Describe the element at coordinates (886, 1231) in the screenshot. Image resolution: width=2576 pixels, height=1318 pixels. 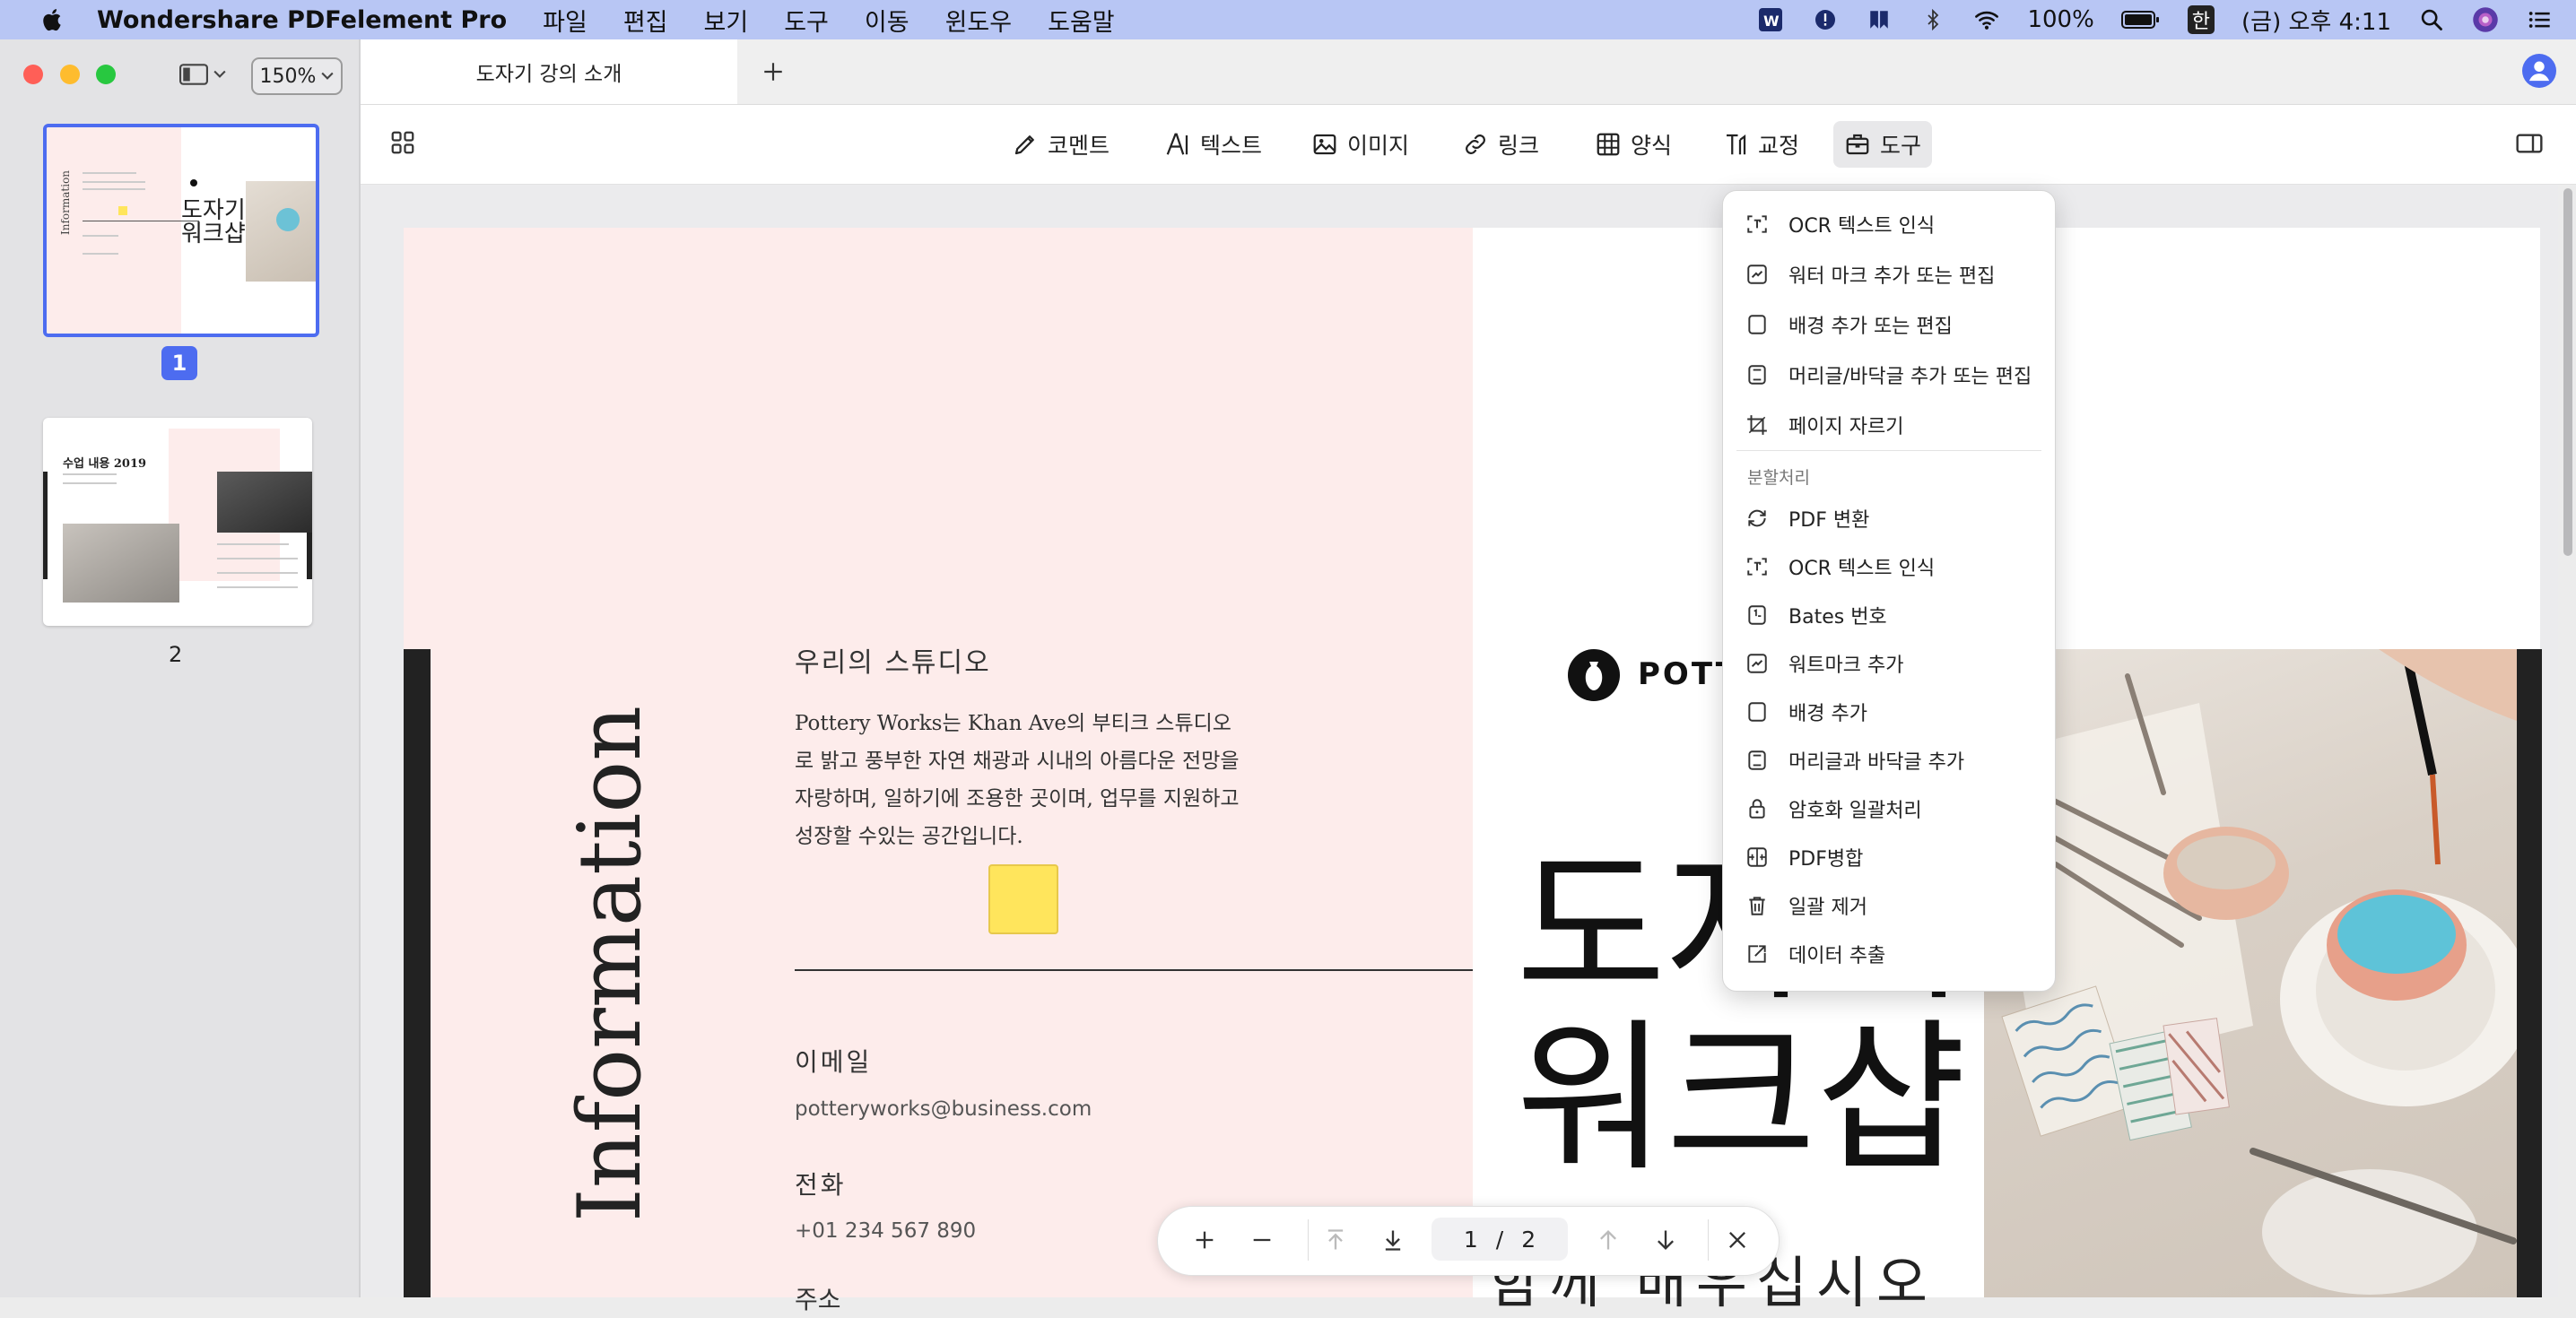
I see `phone-value: +01 234 567 890` at that location.